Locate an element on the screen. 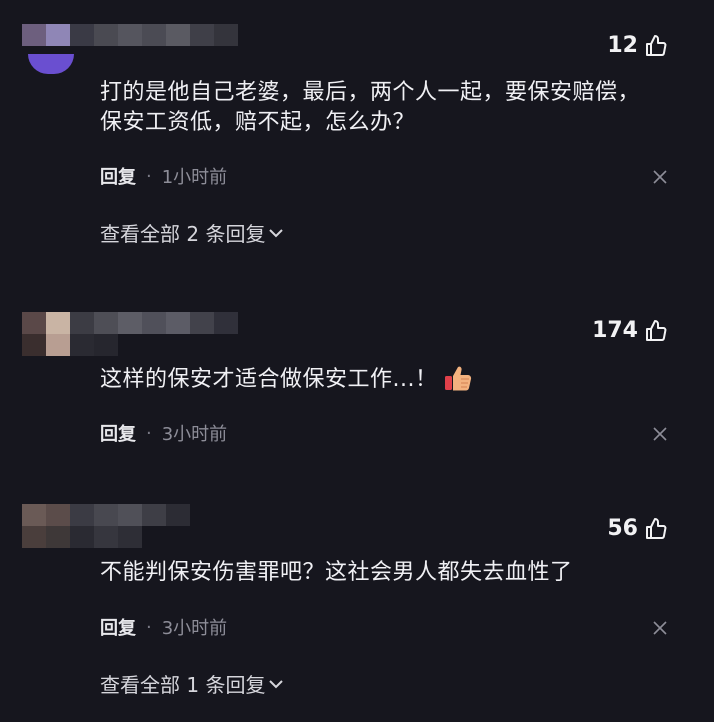  like-button: 56 is located at coordinates (637, 528).